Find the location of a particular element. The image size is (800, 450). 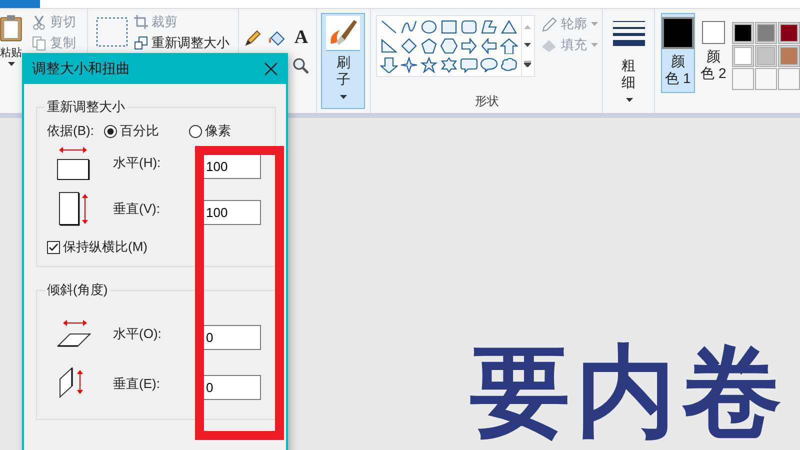

dialog-title: 调整大小和扭曲 is located at coordinates (81, 69).